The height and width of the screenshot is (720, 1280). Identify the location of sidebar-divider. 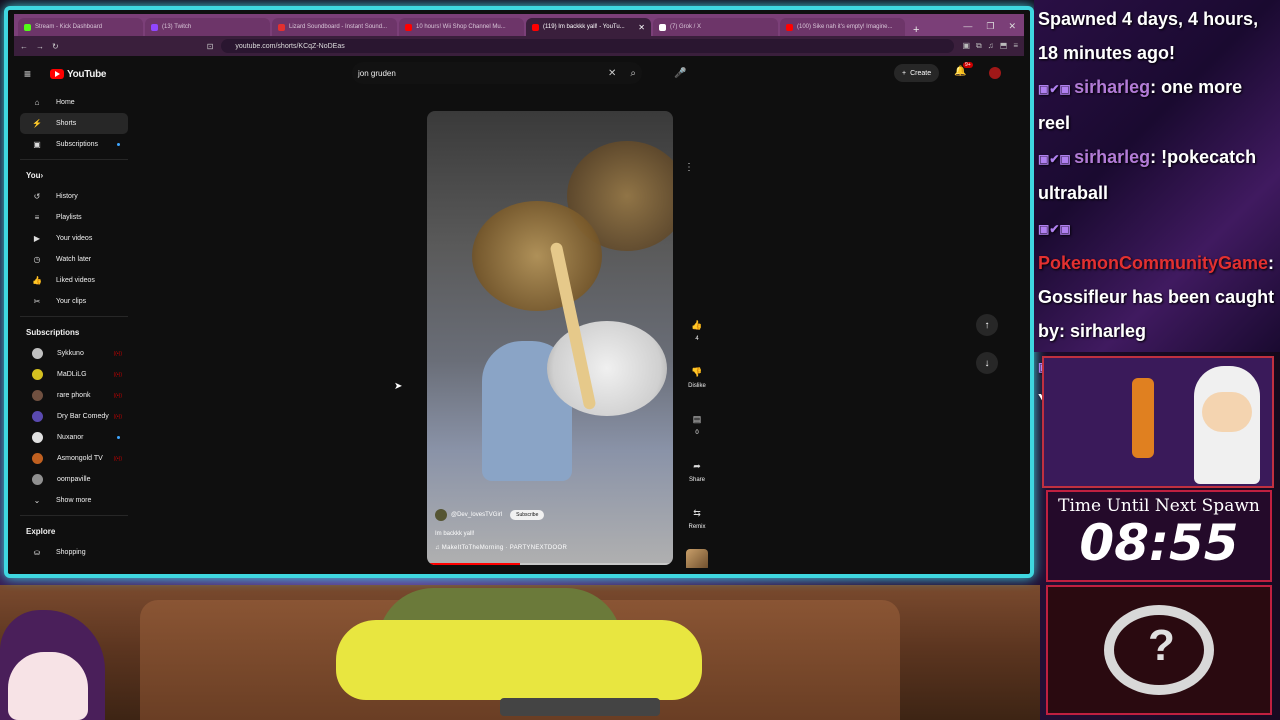
(74, 159).